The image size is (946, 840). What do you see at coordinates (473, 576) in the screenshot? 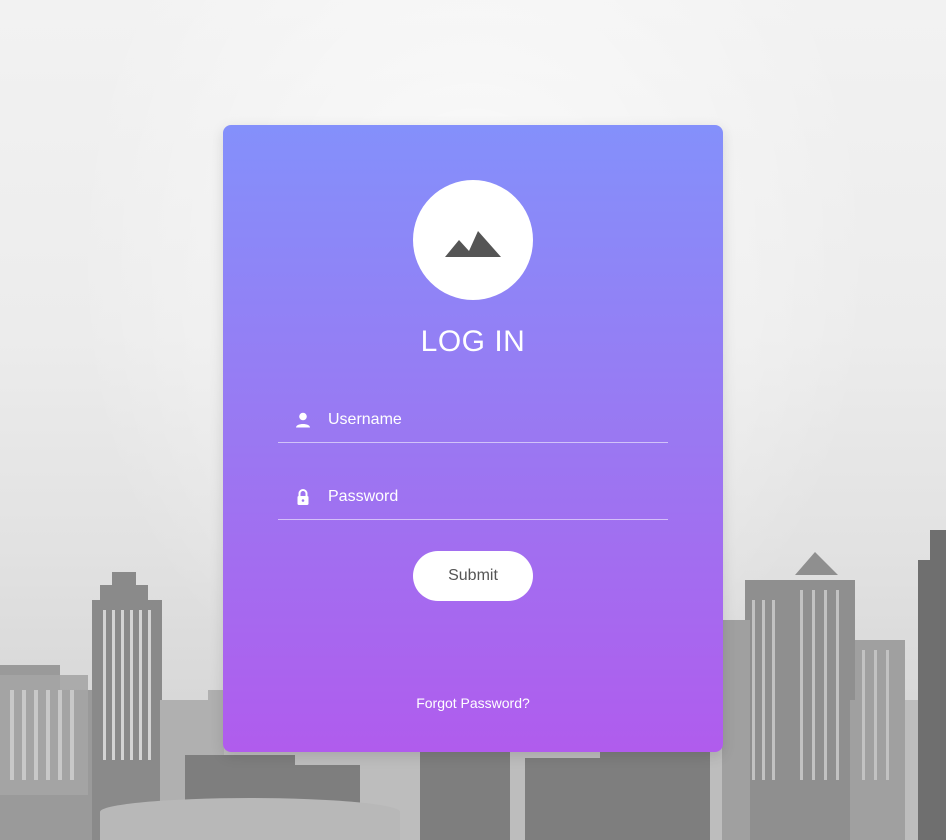
I see `submit-button: Submit` at bounding box center [473, 576].